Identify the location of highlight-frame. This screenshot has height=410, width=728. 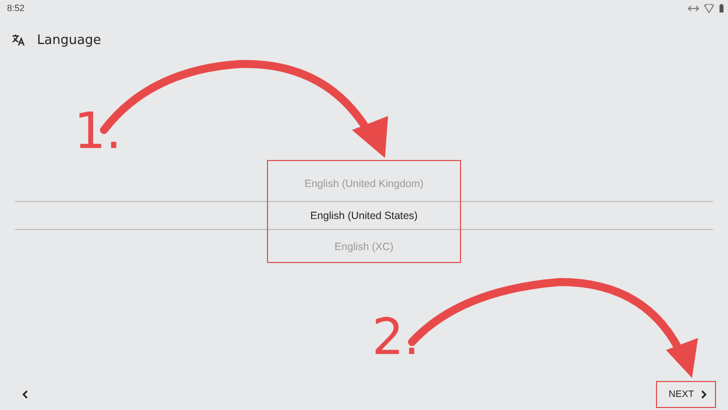
(686, 394).